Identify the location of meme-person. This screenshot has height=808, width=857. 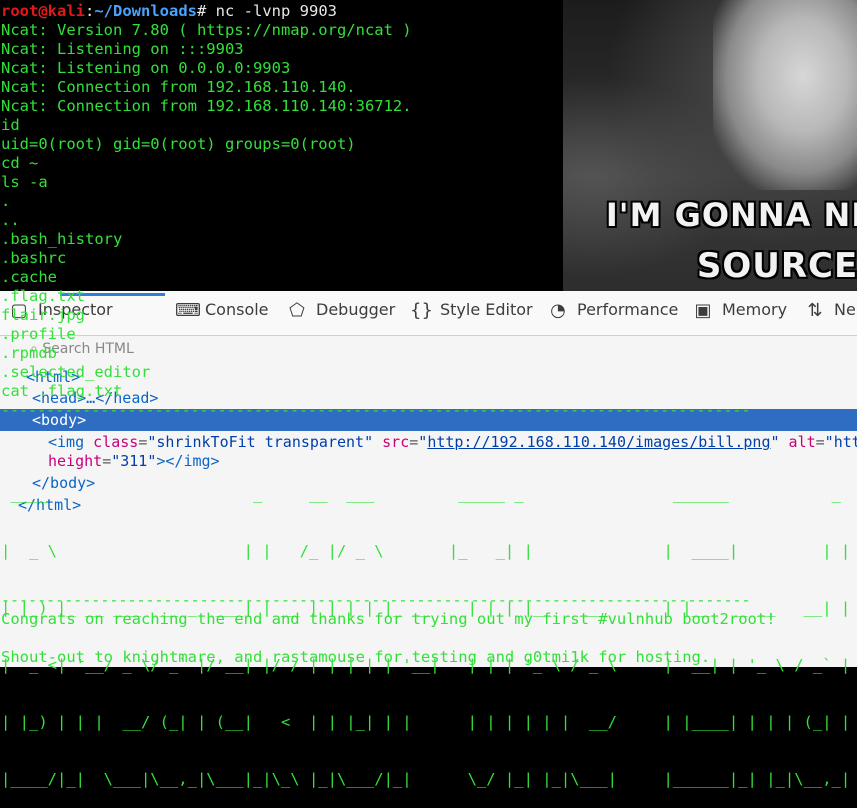
(785, 95).